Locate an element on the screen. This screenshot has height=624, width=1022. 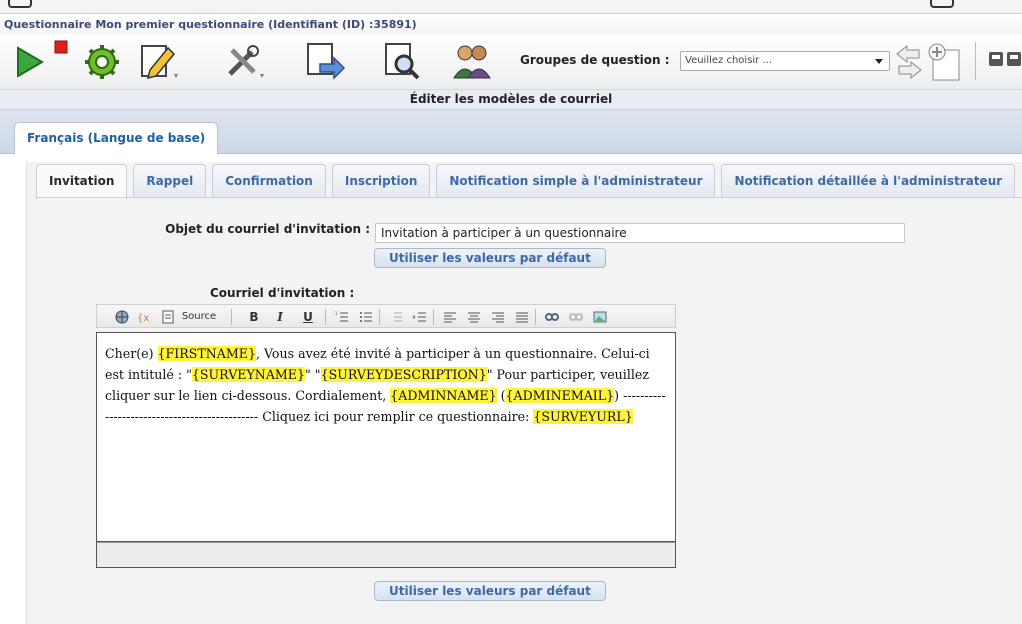
editor-status-bar is located at coordinates (386, 555).